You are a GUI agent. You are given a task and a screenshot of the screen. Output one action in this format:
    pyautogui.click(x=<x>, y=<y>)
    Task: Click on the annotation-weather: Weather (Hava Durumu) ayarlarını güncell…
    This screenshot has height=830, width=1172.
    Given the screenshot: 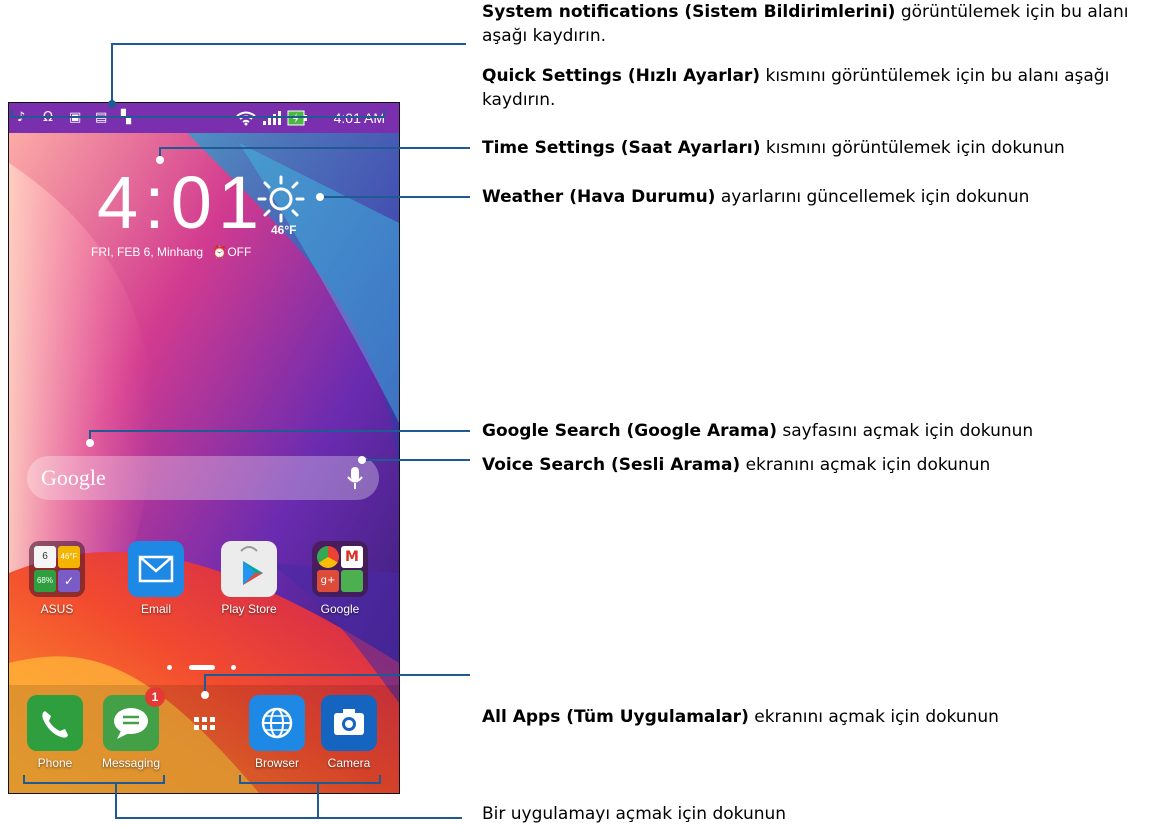 What is the action you would take?
    pyautogui.click(x=827, y=197)
    